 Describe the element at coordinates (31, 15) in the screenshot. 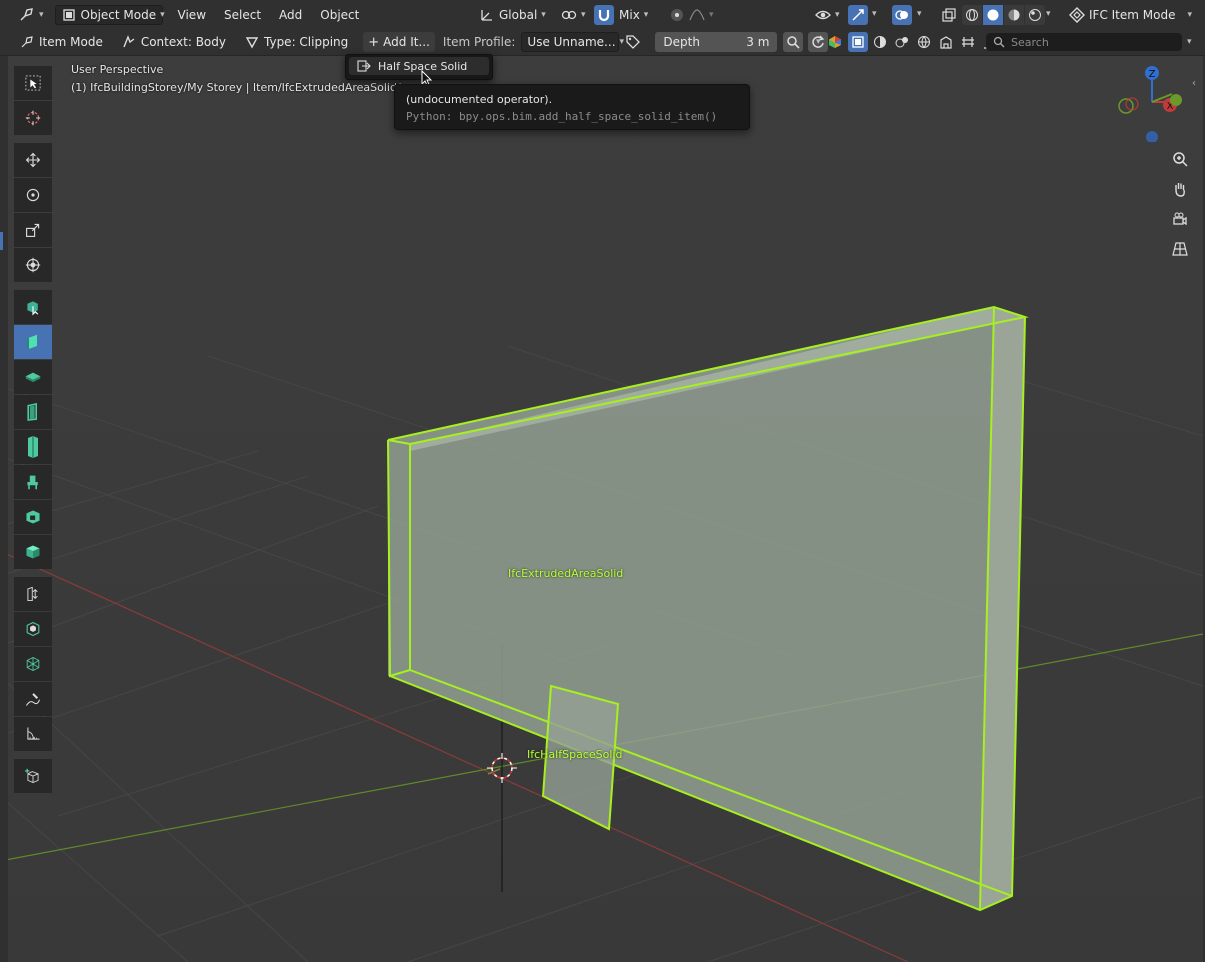

I see `editor-type-button: ▾` at that location.